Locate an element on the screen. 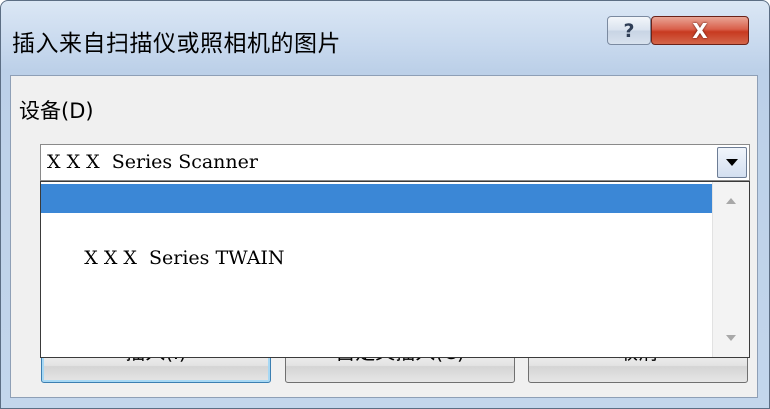  dropdown-scrollbar is located at coordinates (730, 269).